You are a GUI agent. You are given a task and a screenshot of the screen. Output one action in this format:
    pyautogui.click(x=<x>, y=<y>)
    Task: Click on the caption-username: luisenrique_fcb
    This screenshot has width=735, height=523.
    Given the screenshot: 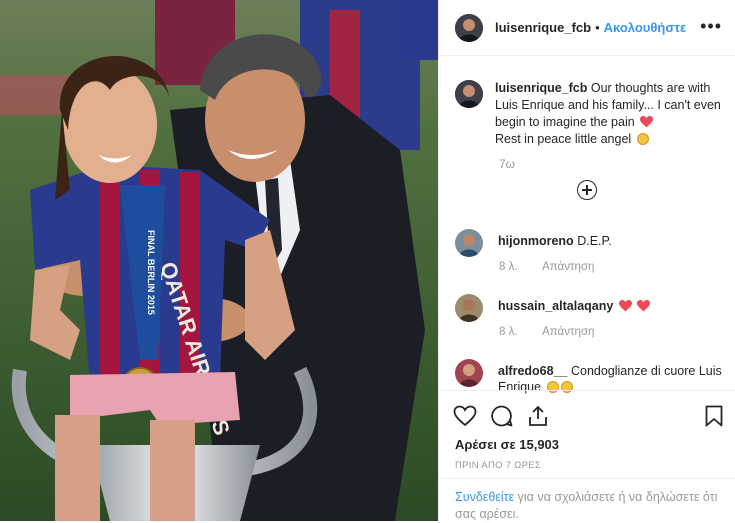 What is the action you would take?
    pyautogui.click(x=541, y=88)
    